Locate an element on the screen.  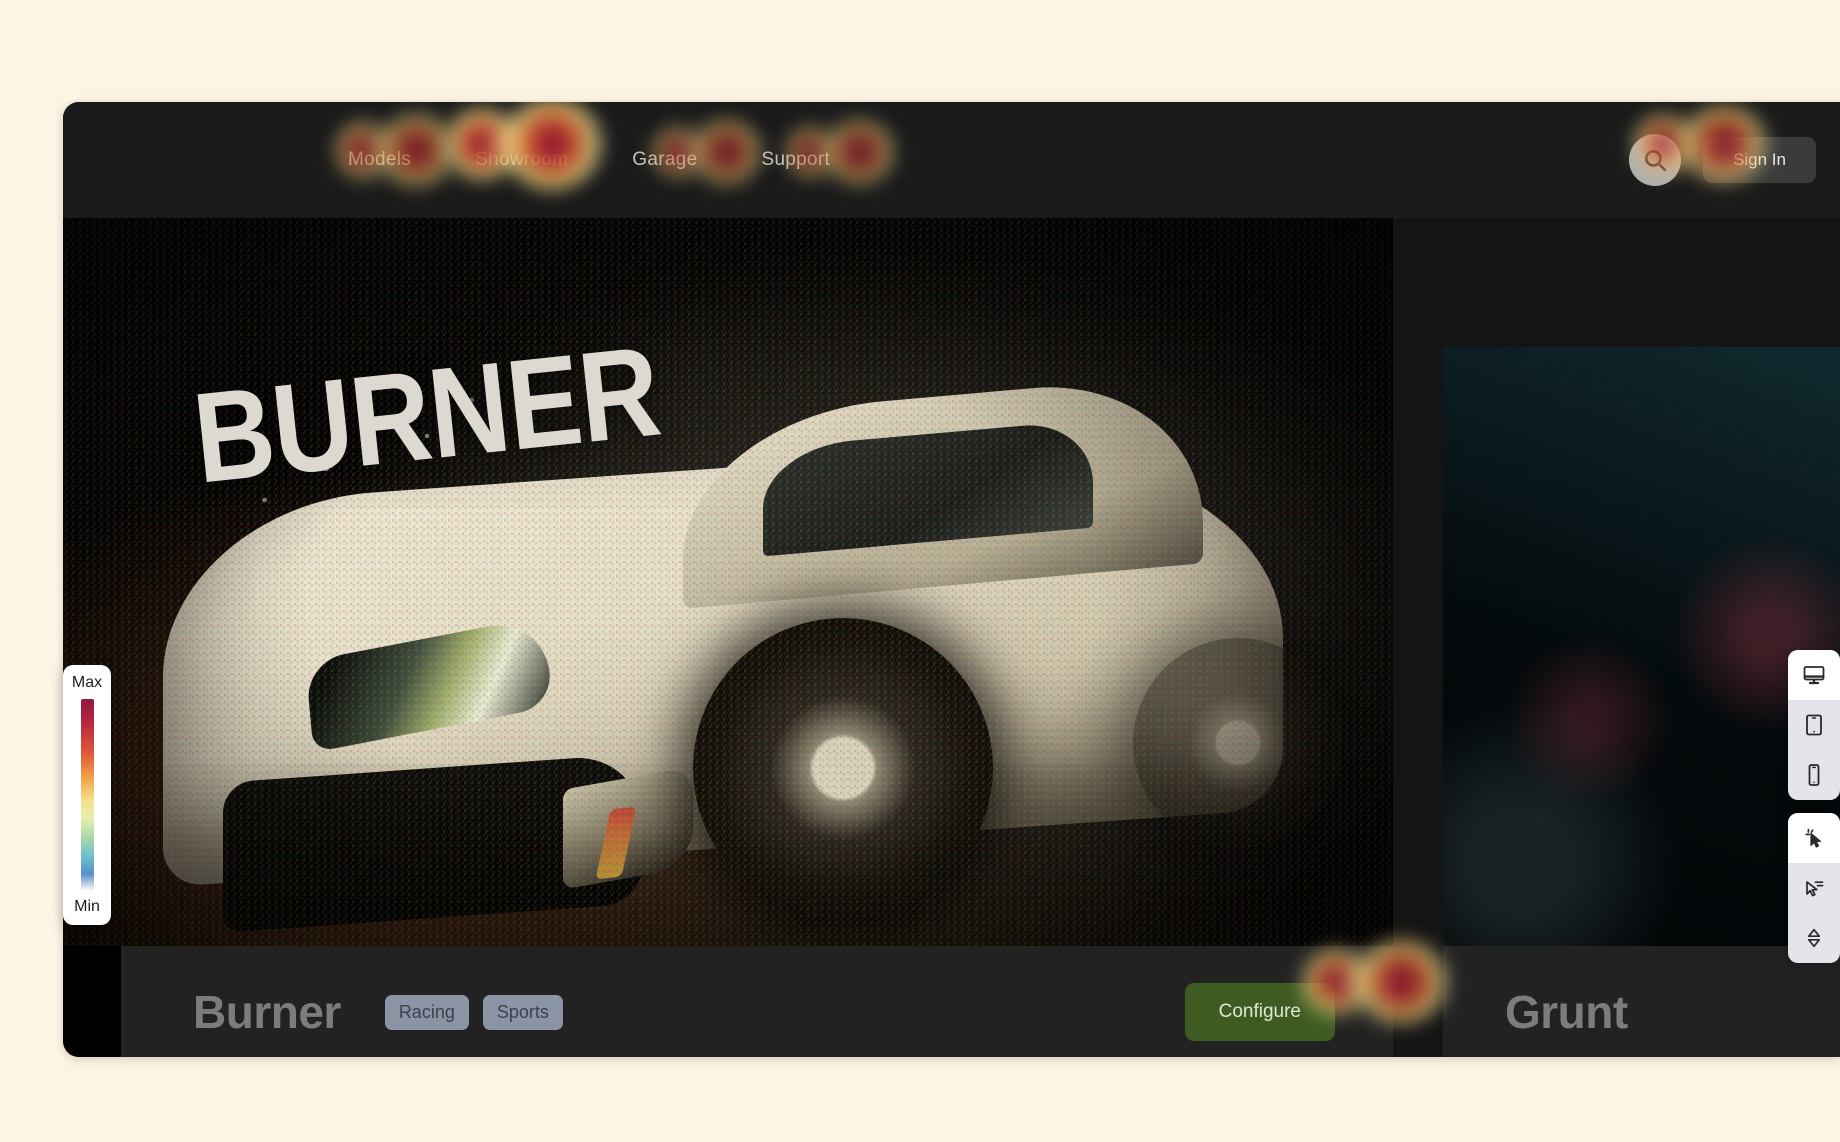
mobile-icon is located at coordinates (1814, 775).